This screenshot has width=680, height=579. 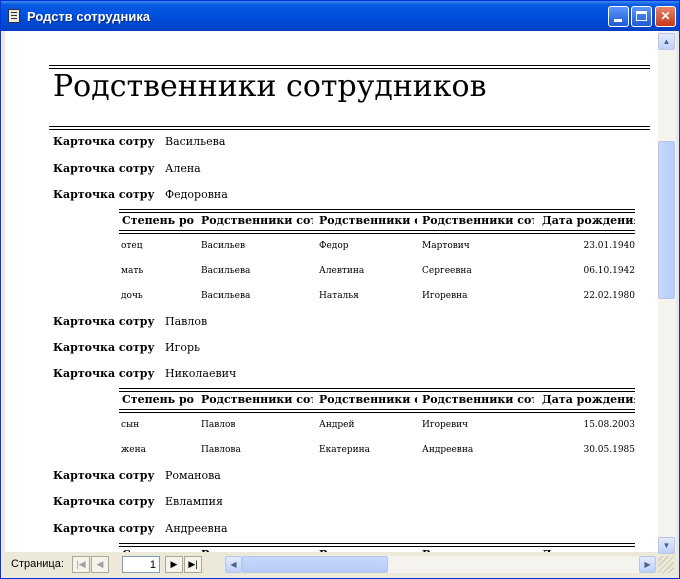 What do you see at coordinates (270, 86) in the screenshot?
I see `report-title: Родственники сотрудников` at bounding box center [270, 86].